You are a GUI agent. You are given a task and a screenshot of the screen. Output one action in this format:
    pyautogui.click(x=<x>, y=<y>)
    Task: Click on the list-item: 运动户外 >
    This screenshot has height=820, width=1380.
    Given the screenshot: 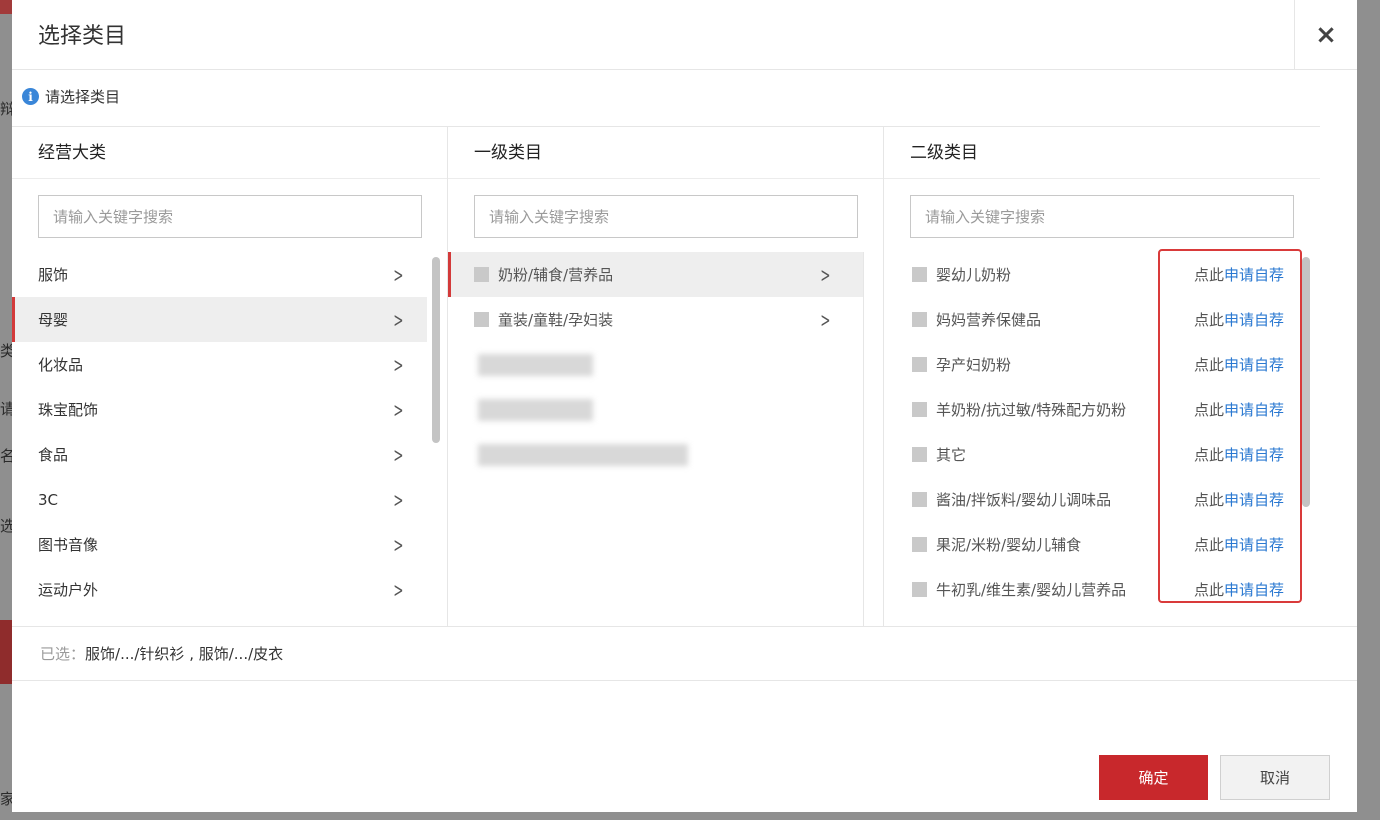 What is the action you would take?
    pyautogui.click(x=219, y=589)
    